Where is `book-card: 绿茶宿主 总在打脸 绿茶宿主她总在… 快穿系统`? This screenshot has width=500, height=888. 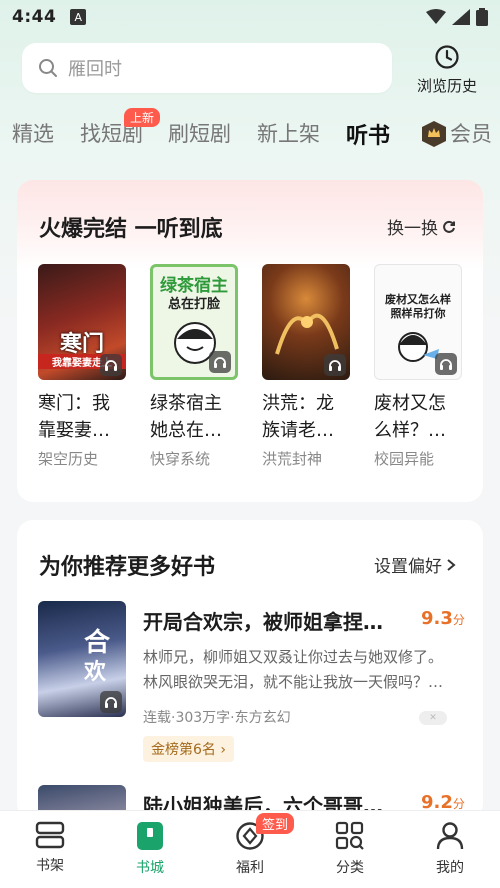 book-card: 绿茶宿主 总在打脸 绿茶宿主她总在… 快穿系统 is located at coordinates (194, 366).